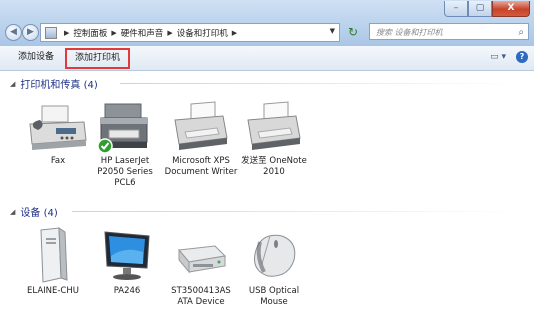  I want to click on control-panel-icon, so click(51, 32).